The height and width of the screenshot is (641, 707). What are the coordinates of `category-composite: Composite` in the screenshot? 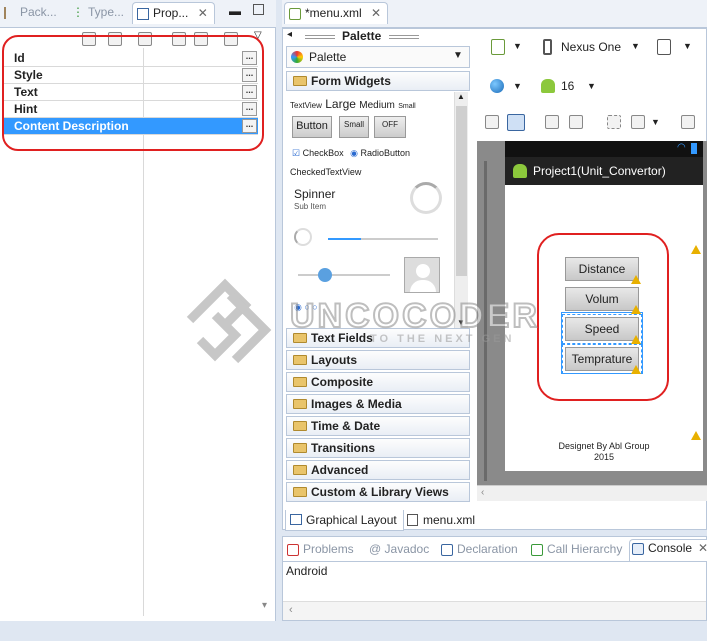 It's located at (378, 382).